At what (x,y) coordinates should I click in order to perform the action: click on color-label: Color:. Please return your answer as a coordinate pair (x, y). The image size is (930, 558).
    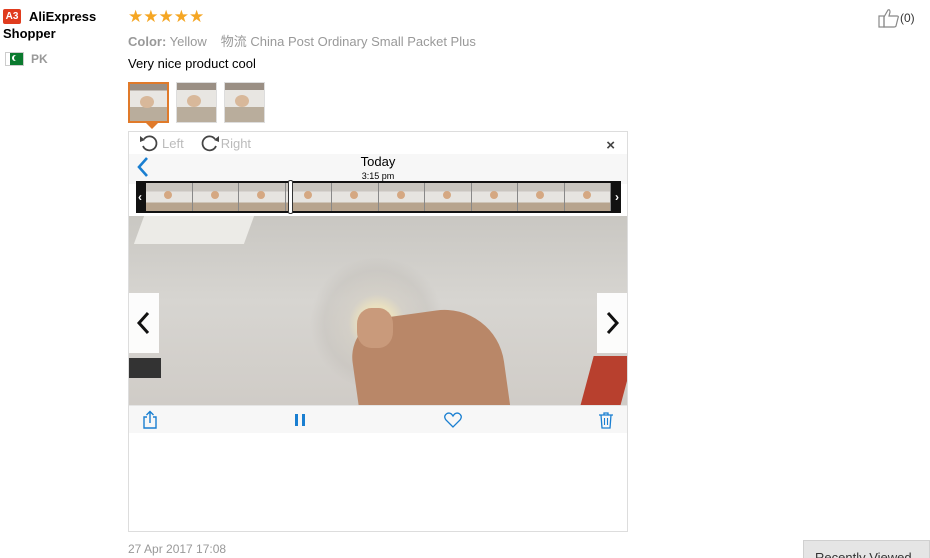
    Looking at the image, I should click on (147, 41).